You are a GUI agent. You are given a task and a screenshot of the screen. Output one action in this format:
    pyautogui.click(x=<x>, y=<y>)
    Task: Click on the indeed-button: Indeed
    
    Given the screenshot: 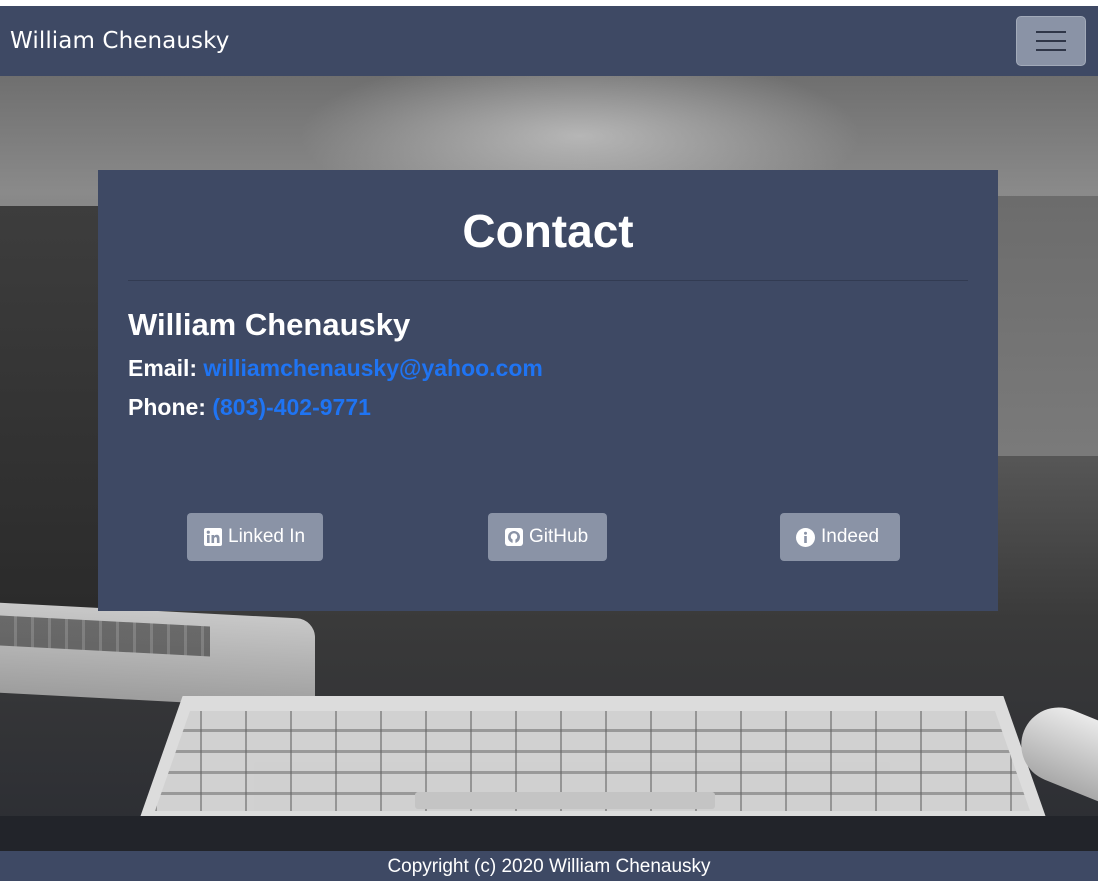 What is the action you would take?
    pyautogui.click(x=840, y=537)
    